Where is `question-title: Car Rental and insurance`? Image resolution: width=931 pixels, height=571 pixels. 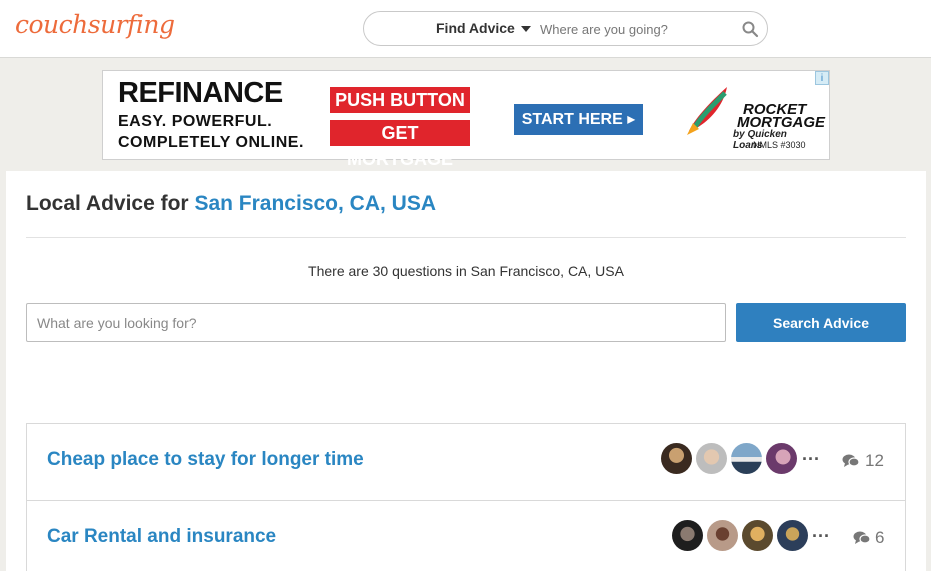
question-title: Car Rental and insurance is located at coordinates (161, 537).